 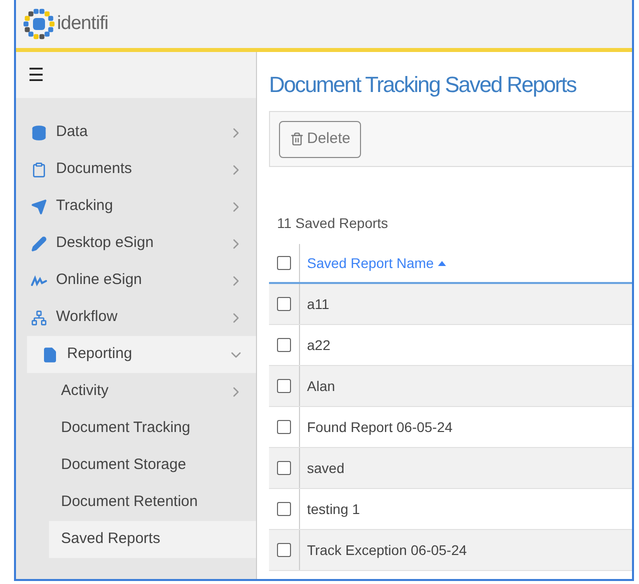 I want to click on nav-item: Reporting, so click(x=141, y=354).